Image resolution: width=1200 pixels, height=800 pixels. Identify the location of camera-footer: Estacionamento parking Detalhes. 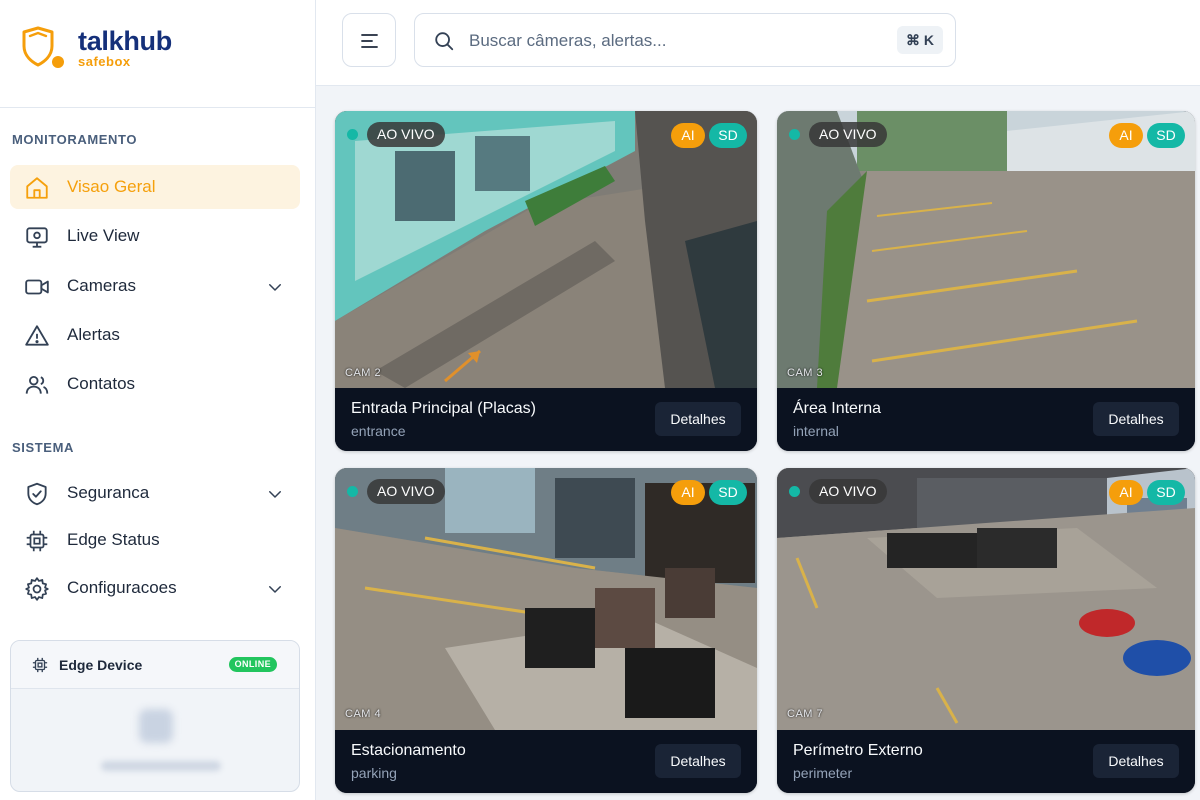
(546, 761).